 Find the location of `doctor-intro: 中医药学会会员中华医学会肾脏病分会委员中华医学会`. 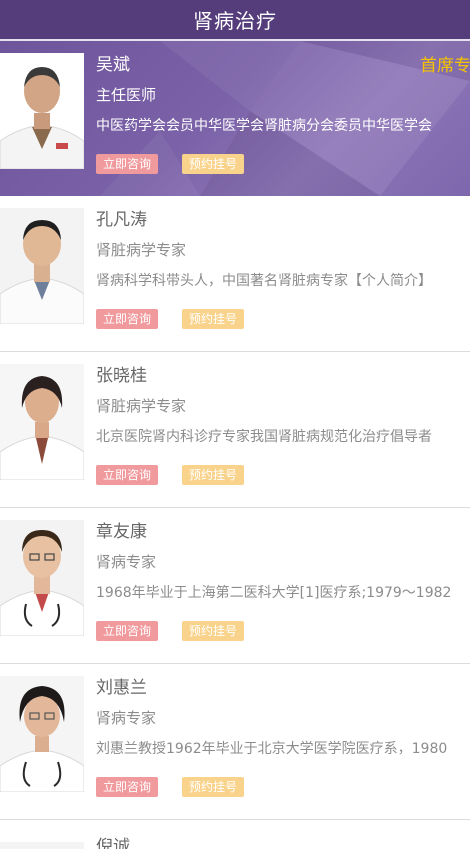

doctor-intro: 中医药学会会员中华医学会肾脏病分会委员中华医学会 is located at coordinates (264, 126).